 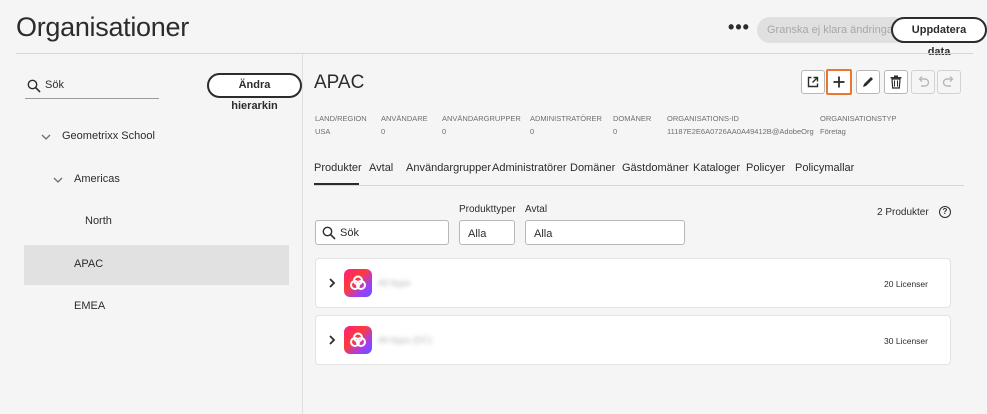 What do you see at coordinates (477, 234) in the screenshot?
I see `product-types-value: Alla` at bounding box center [477, 234].